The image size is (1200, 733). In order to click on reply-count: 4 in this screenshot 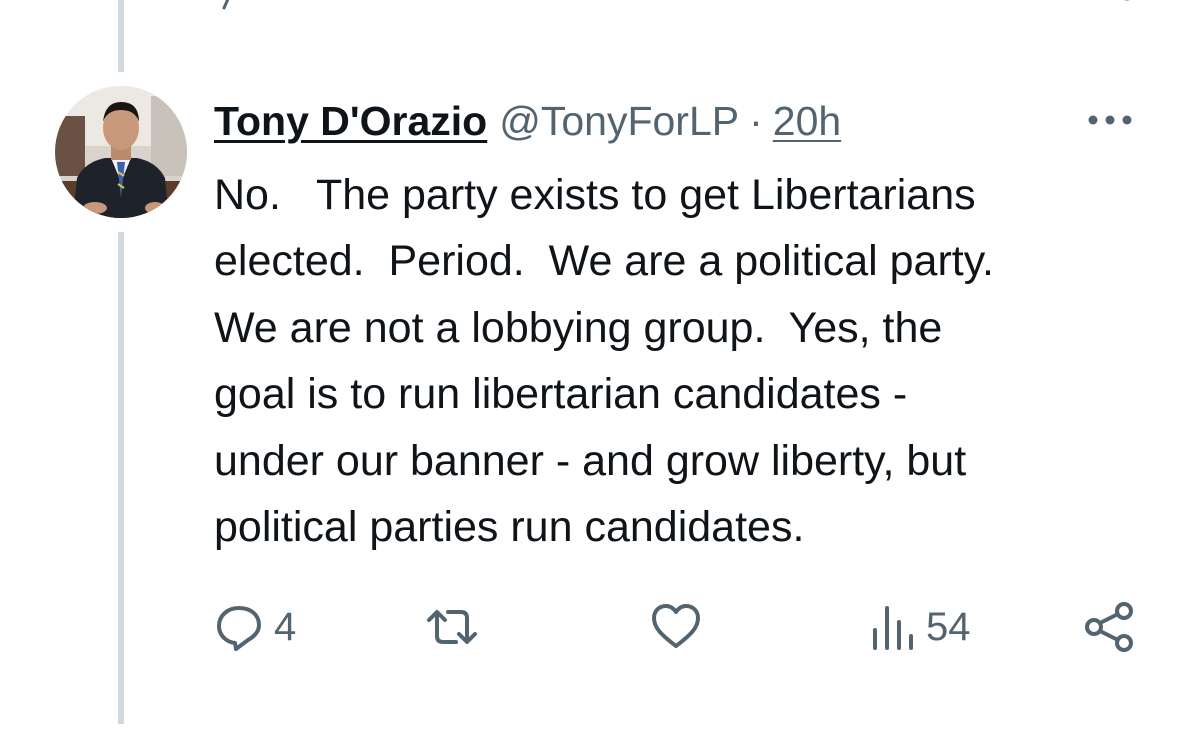, I will do `click(285, 626)`.